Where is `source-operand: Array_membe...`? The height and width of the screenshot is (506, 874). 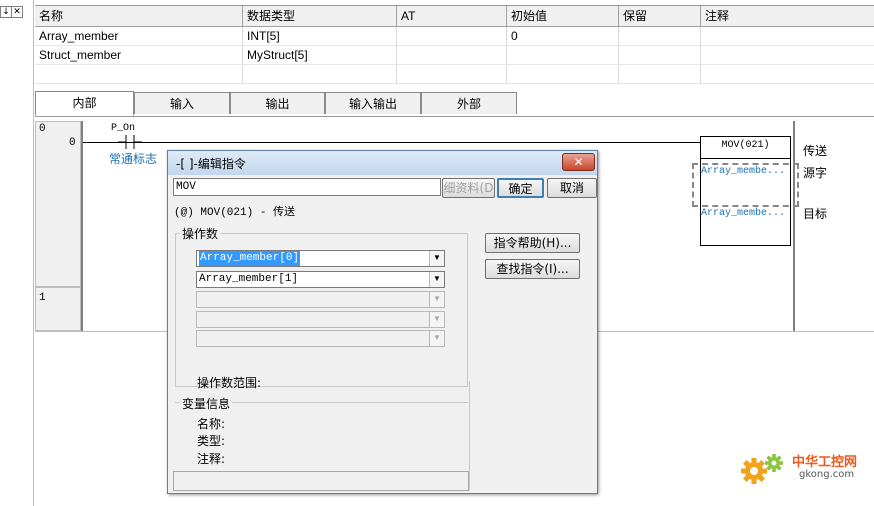 source-operand: Array_membe... is located at coordinates (743, 171).